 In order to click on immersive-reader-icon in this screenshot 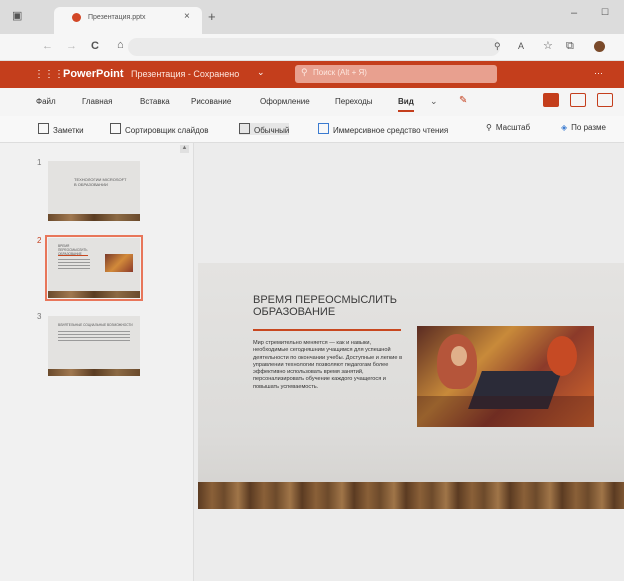, I will do `click(323, 128)`.